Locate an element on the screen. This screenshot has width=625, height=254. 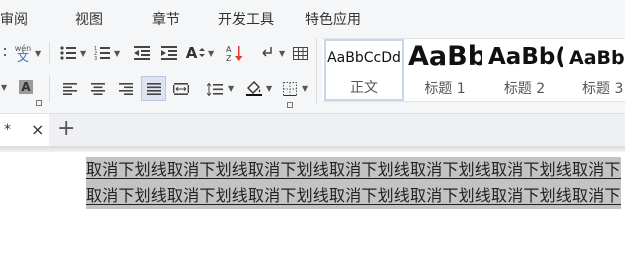
character-shading-icon: A is located at coordinates (26, 87).